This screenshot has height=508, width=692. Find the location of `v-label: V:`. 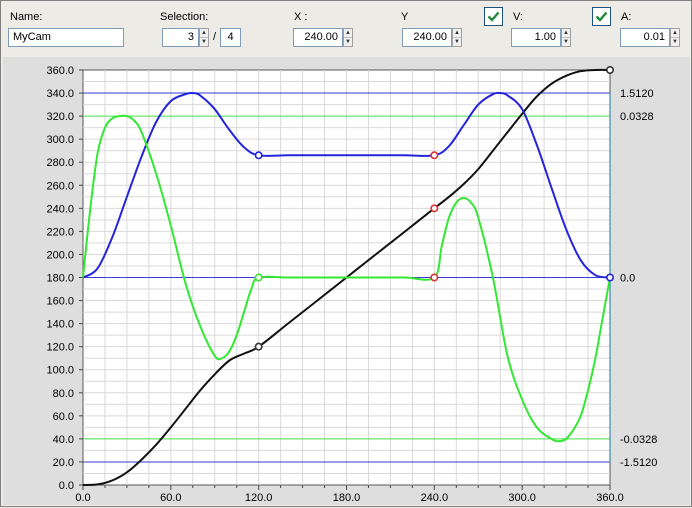

v-label: V: is located at coordinates (518, 17).